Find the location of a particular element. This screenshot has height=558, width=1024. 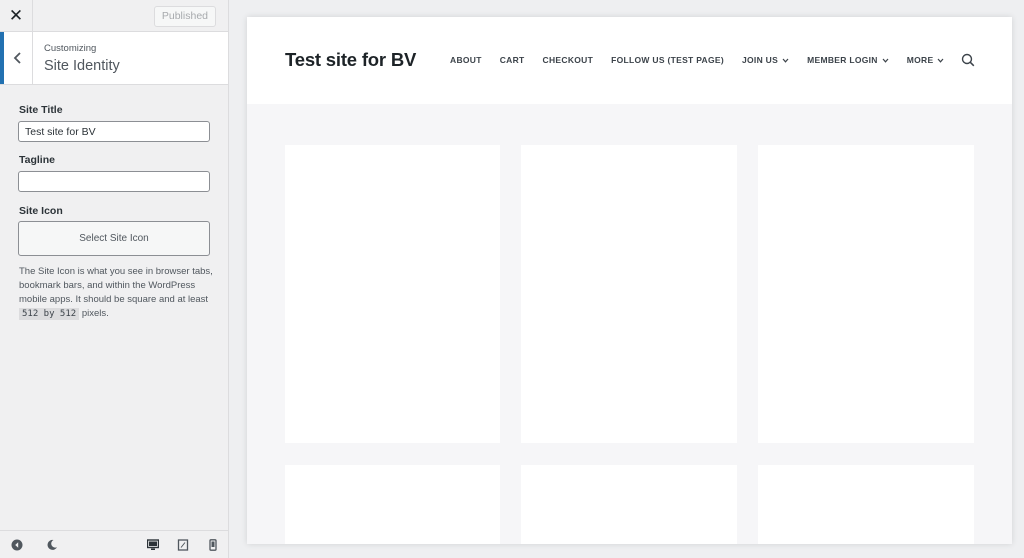

tagline-input is located at coordinates (114, 181).